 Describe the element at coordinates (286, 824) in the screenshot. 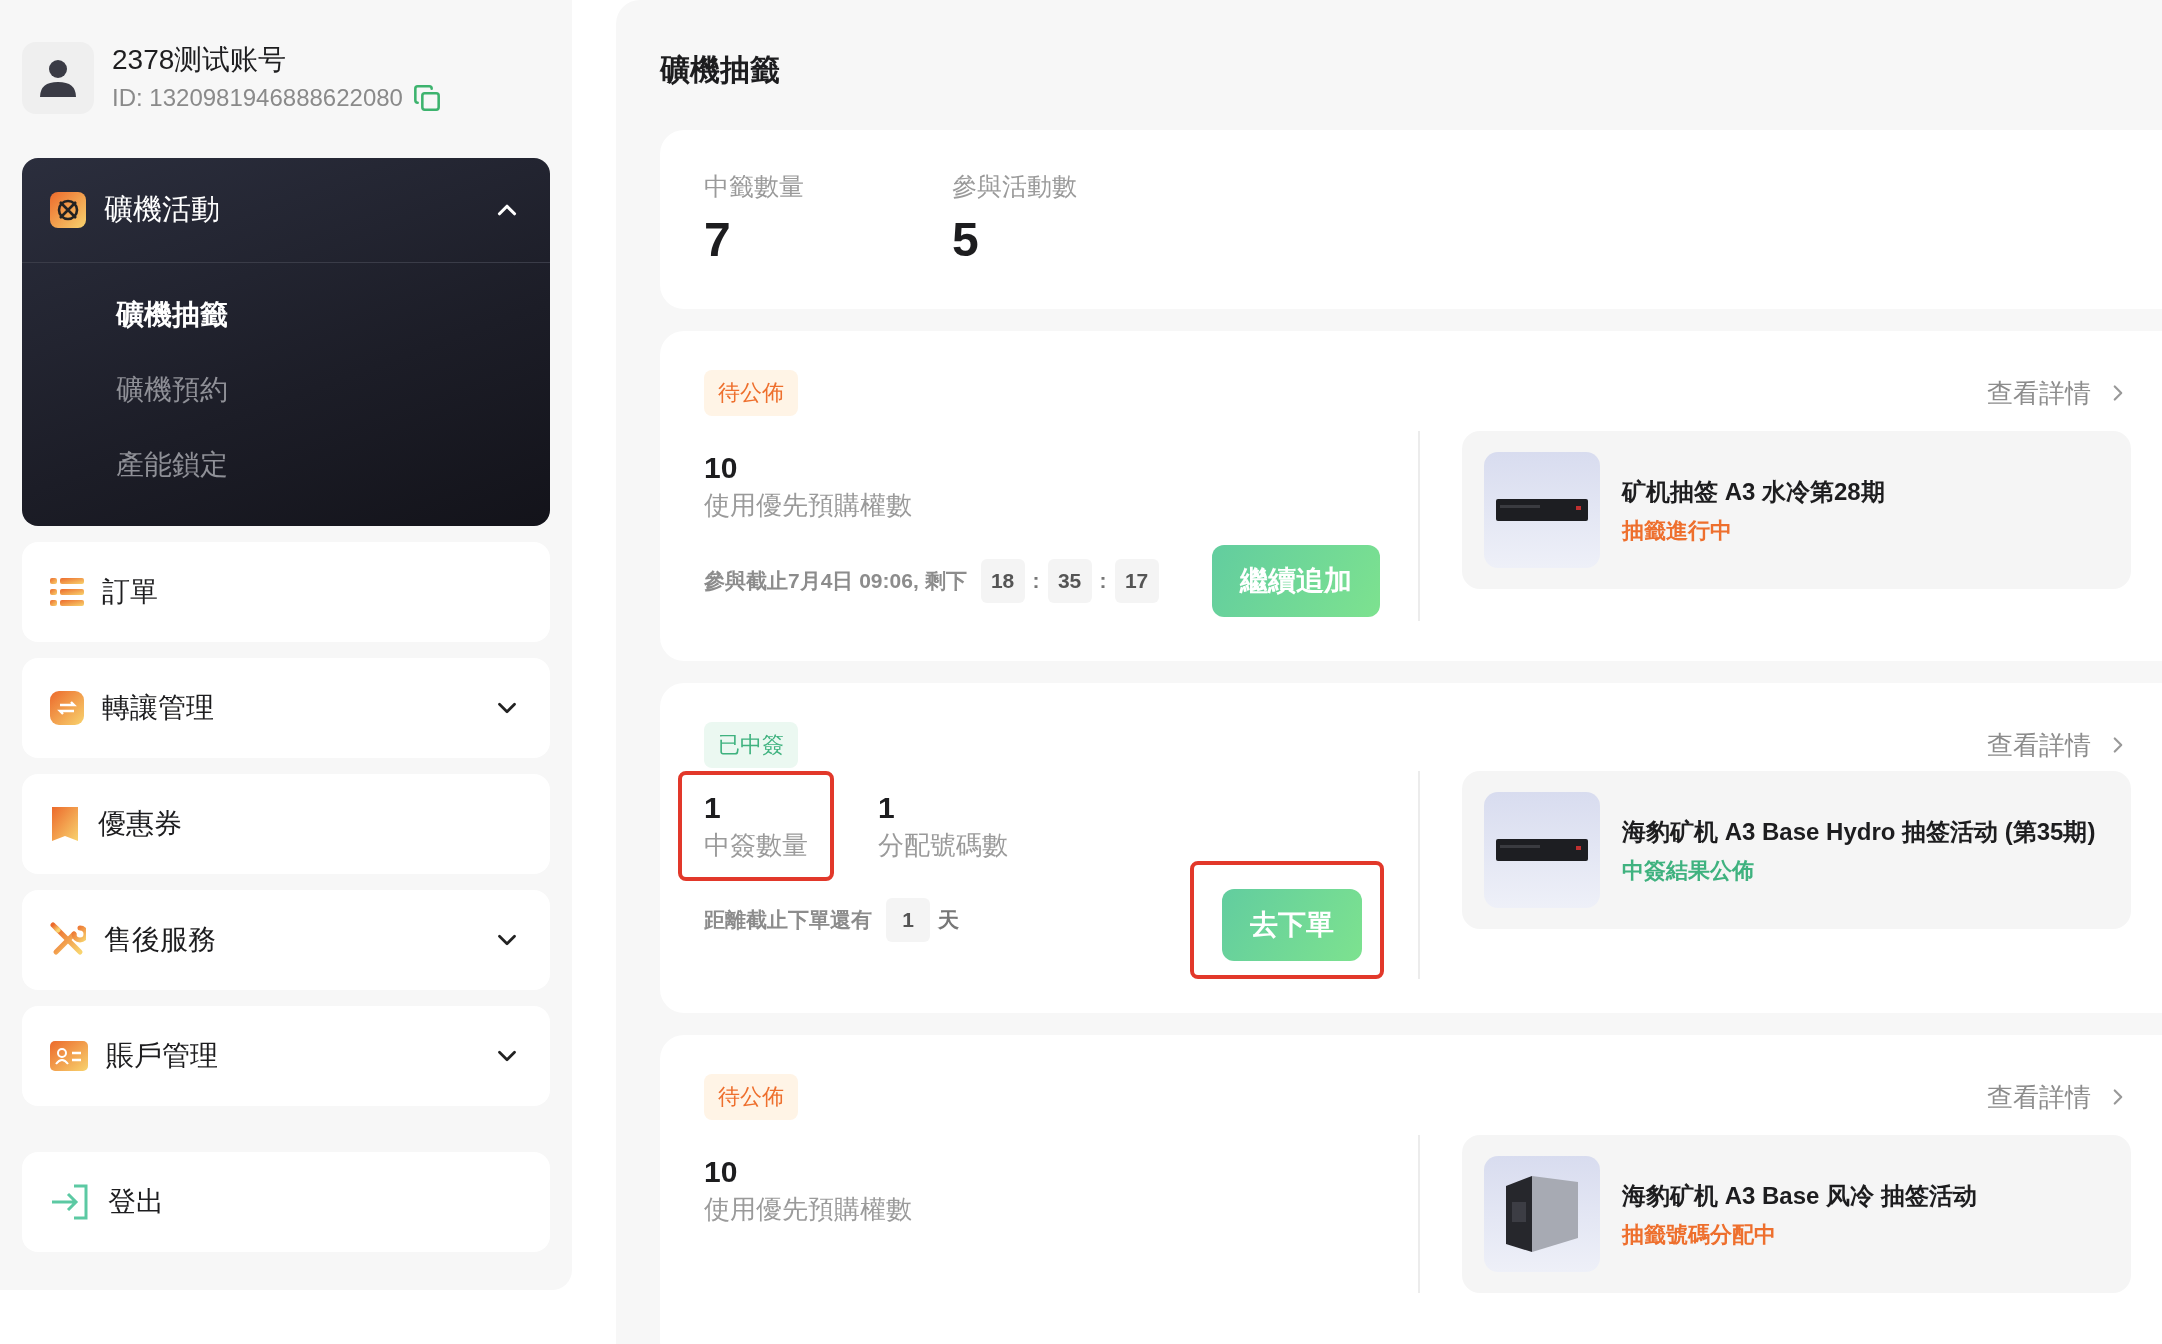

I see `menu-item: 優惠券` at that location.